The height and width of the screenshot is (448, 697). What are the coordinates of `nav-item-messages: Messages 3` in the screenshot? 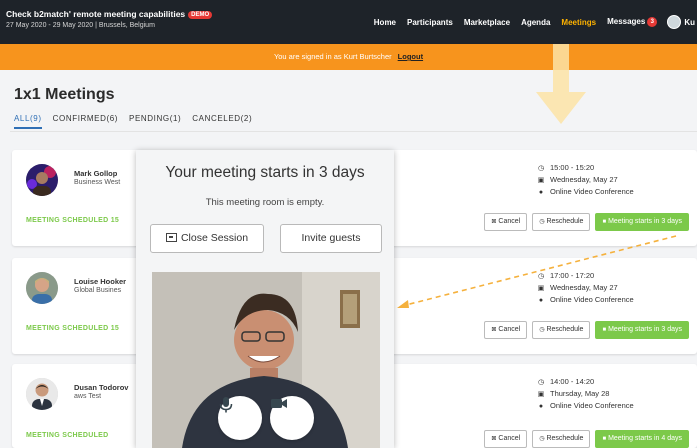 It's located at (632, 22).